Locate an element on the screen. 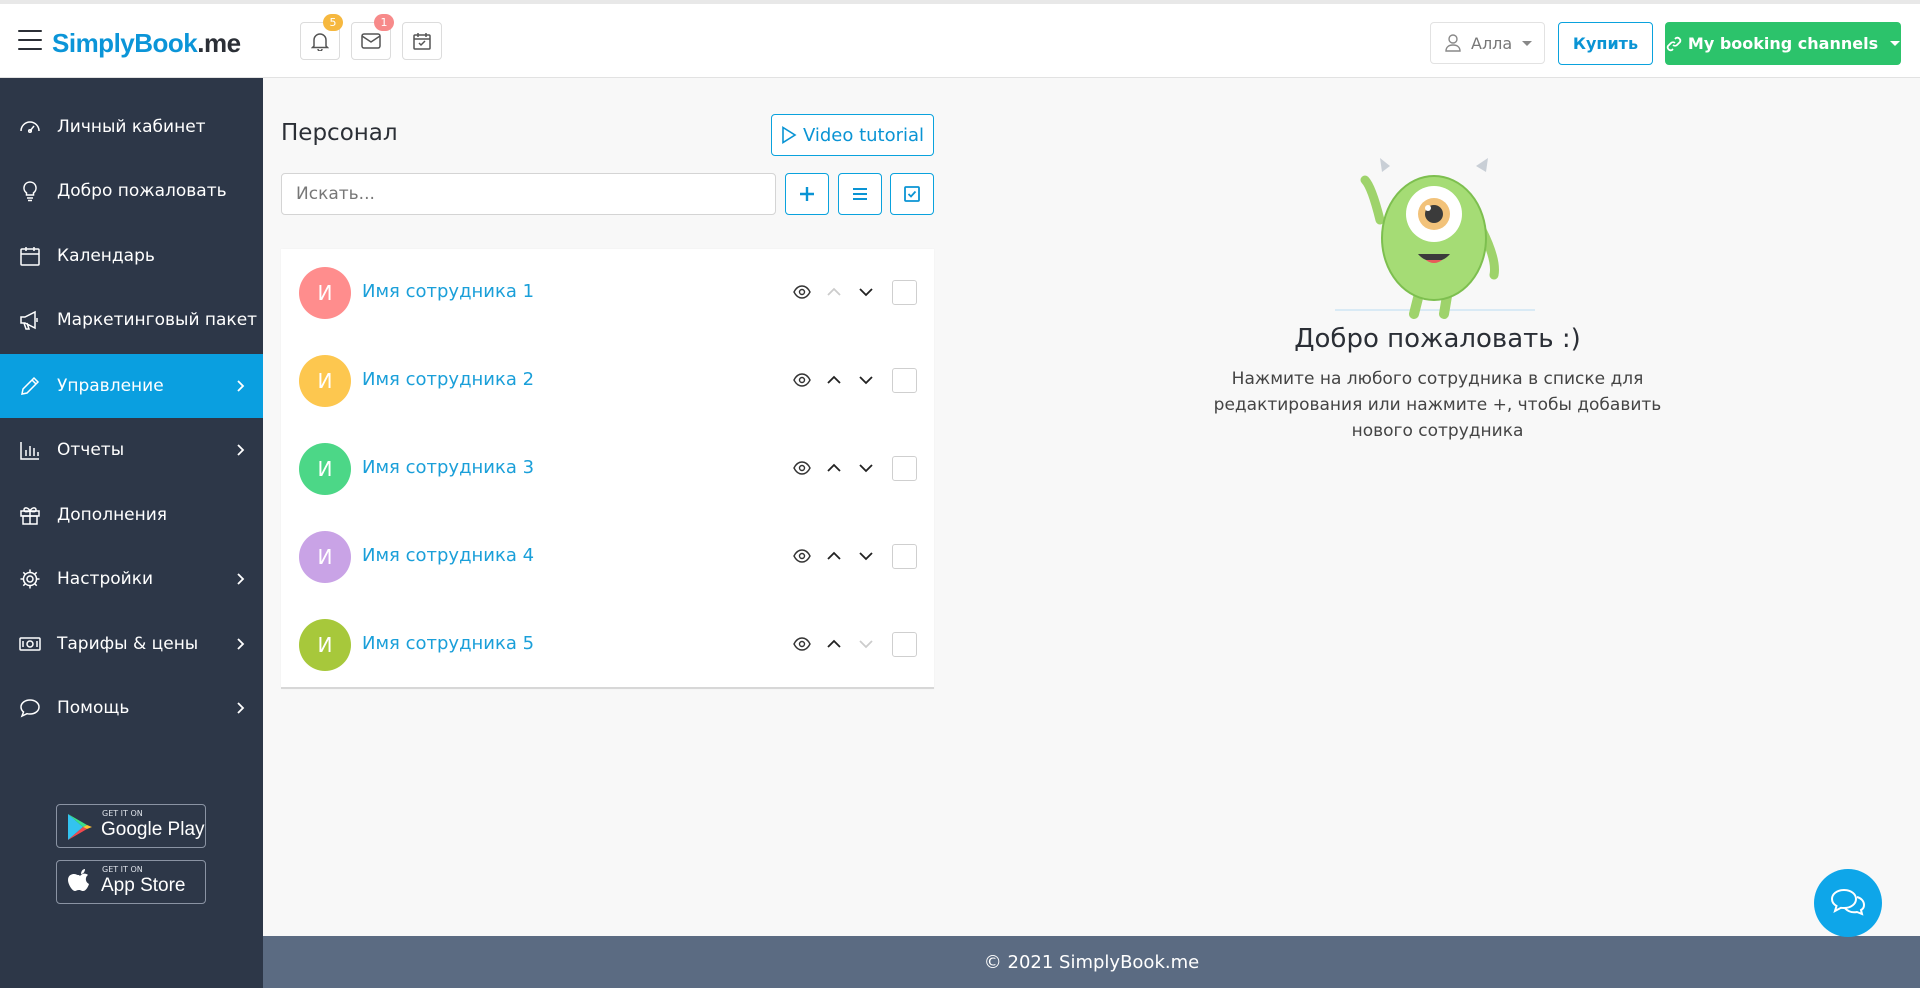  list-icon is located at coordinates (860, 194).